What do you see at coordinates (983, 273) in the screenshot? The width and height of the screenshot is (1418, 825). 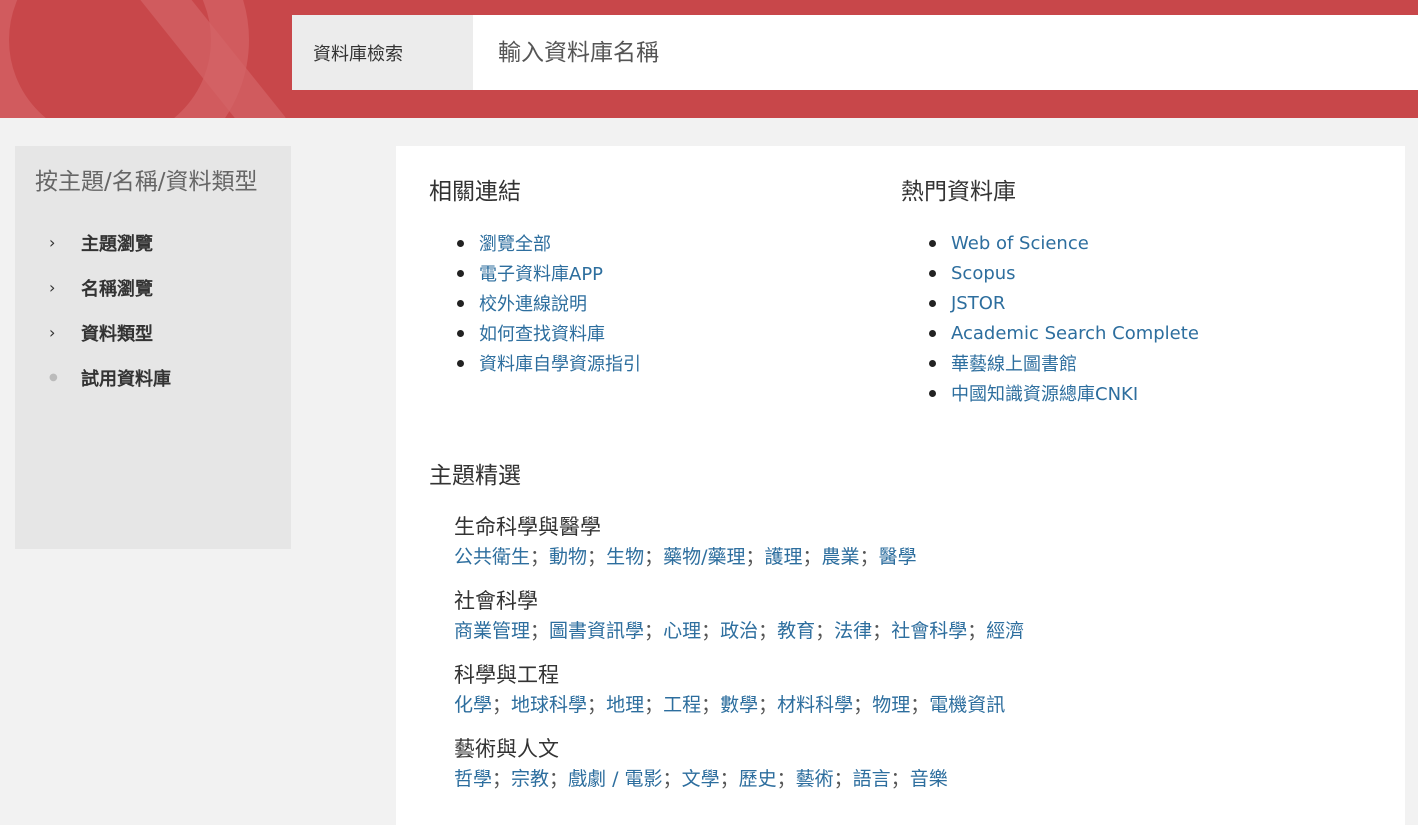 I see `link-scopus: Scopus` at bounding box center [983, 273].